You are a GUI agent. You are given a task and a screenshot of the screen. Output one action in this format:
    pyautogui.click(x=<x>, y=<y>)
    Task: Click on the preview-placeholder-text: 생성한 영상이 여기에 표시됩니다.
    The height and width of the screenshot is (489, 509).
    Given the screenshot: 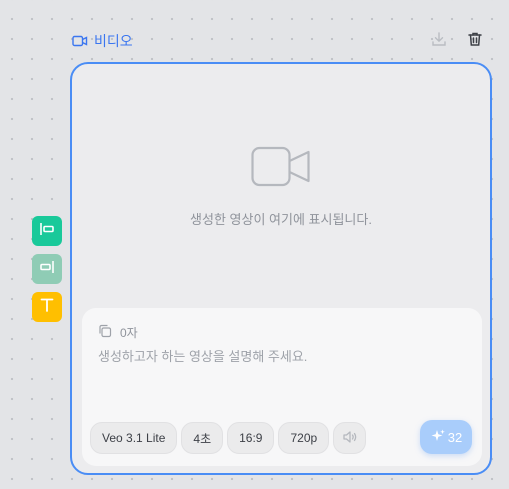 What is the action you would take?
    pyautogui.click(x=281, y=219)
    